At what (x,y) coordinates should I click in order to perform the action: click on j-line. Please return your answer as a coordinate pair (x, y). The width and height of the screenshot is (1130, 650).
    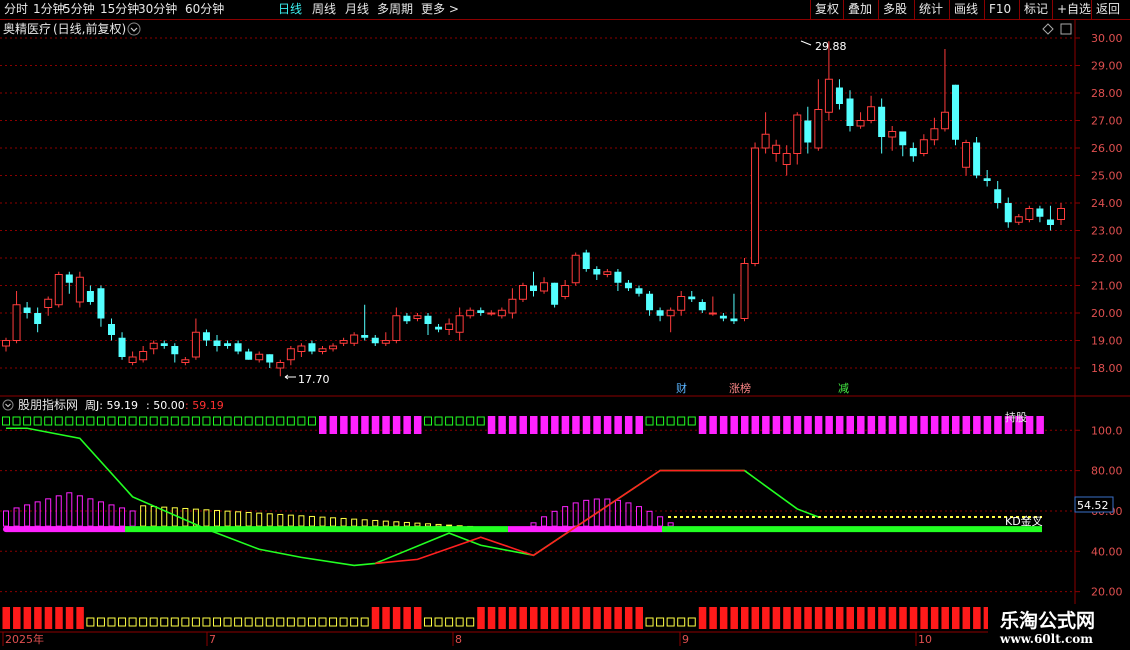
    Looking at the image, I should click on (560, 517).